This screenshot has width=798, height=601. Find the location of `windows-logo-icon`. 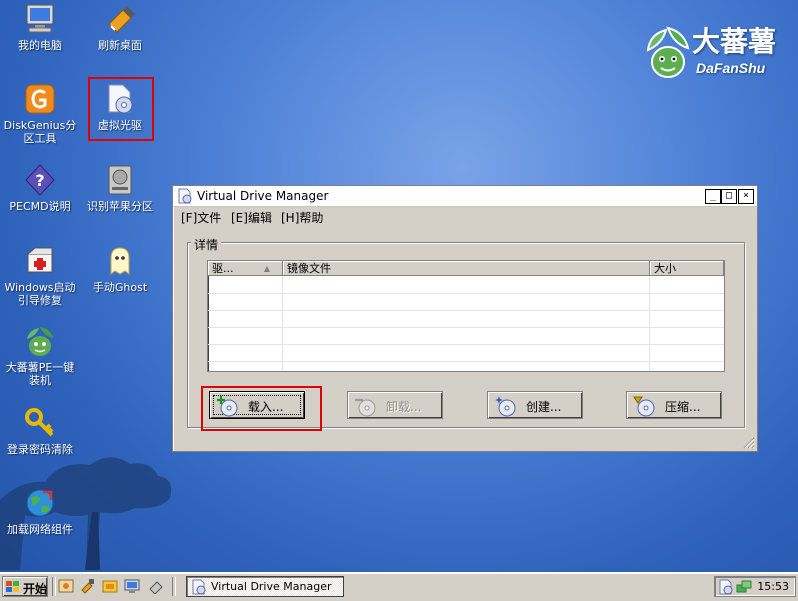

windows-logo-icon is located at coordinates (12, 586).